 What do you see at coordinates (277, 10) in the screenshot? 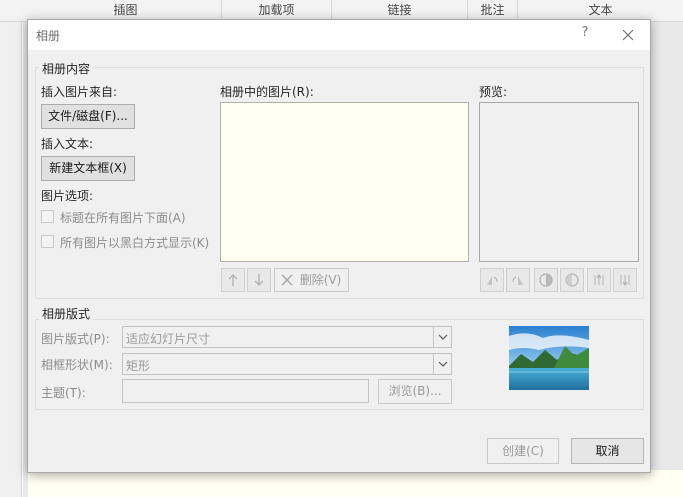
I see `ribbon-group-addins: 加载项` at bounding box center [277, 10].